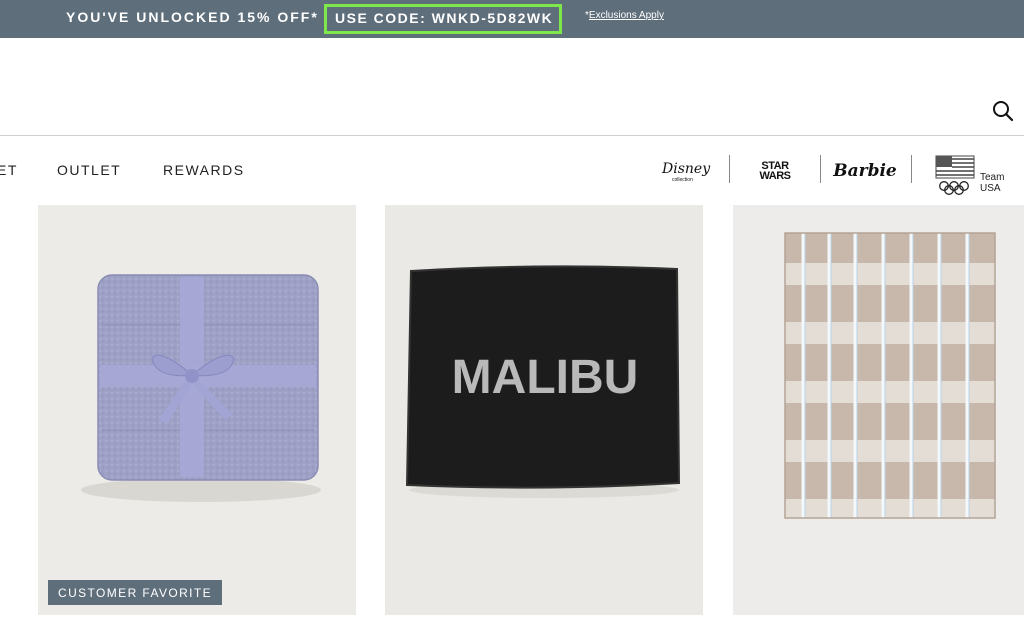 The height and width of the screenshot is (622, 1024). What do you see at coordinates (204, 170) in the screenshot?
I see `nav-item-rewards: REWARDS` at bounding box center [204, 170].